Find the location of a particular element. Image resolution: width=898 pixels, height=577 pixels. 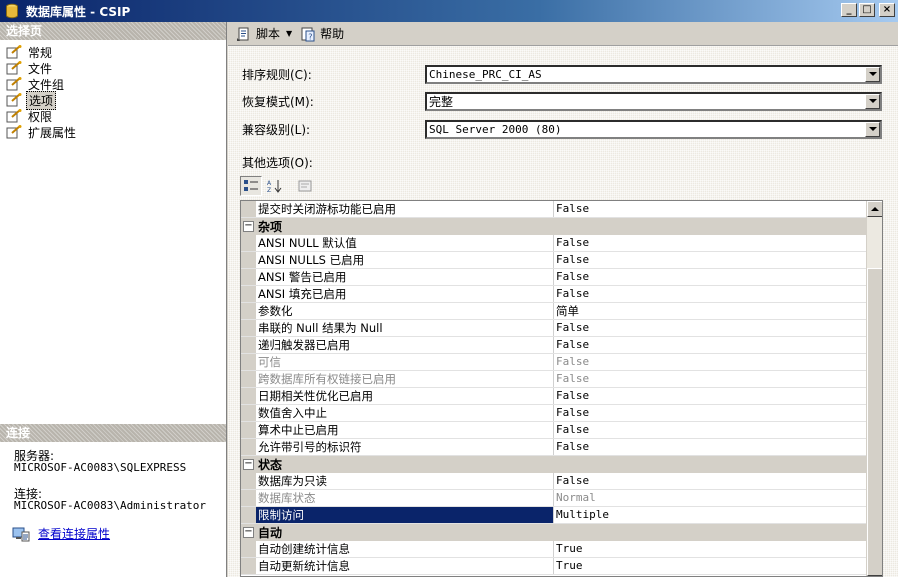

recovery-combo: 完整 is located at coordinates (653, 101).